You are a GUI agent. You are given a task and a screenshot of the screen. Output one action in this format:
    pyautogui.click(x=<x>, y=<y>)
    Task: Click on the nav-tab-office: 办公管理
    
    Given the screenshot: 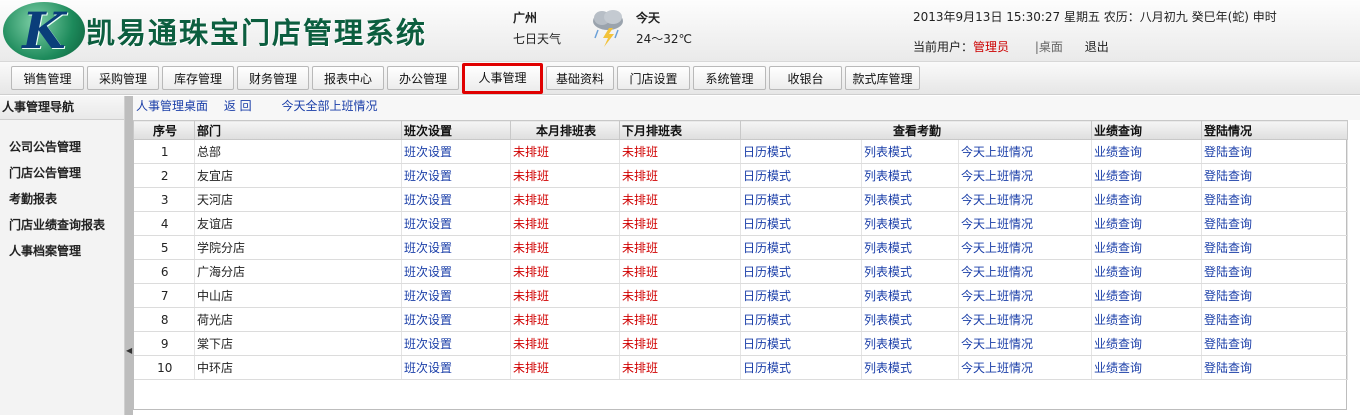 What is the action you would take?
    pyautogui.click(x=423, y=78)
    